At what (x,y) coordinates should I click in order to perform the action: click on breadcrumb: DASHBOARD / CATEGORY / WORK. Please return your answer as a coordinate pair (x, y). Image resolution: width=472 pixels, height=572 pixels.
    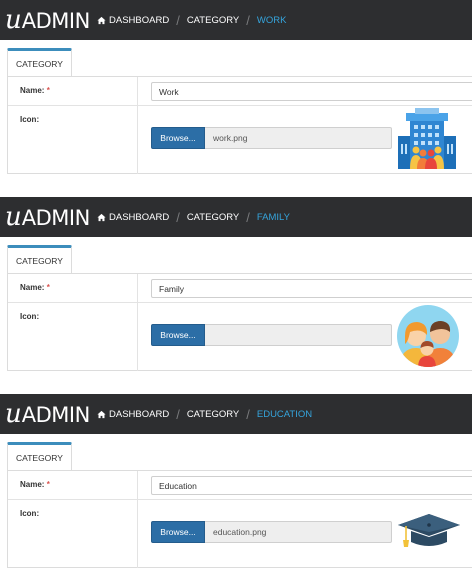
    Looking at the image, I should click on (191, 20).